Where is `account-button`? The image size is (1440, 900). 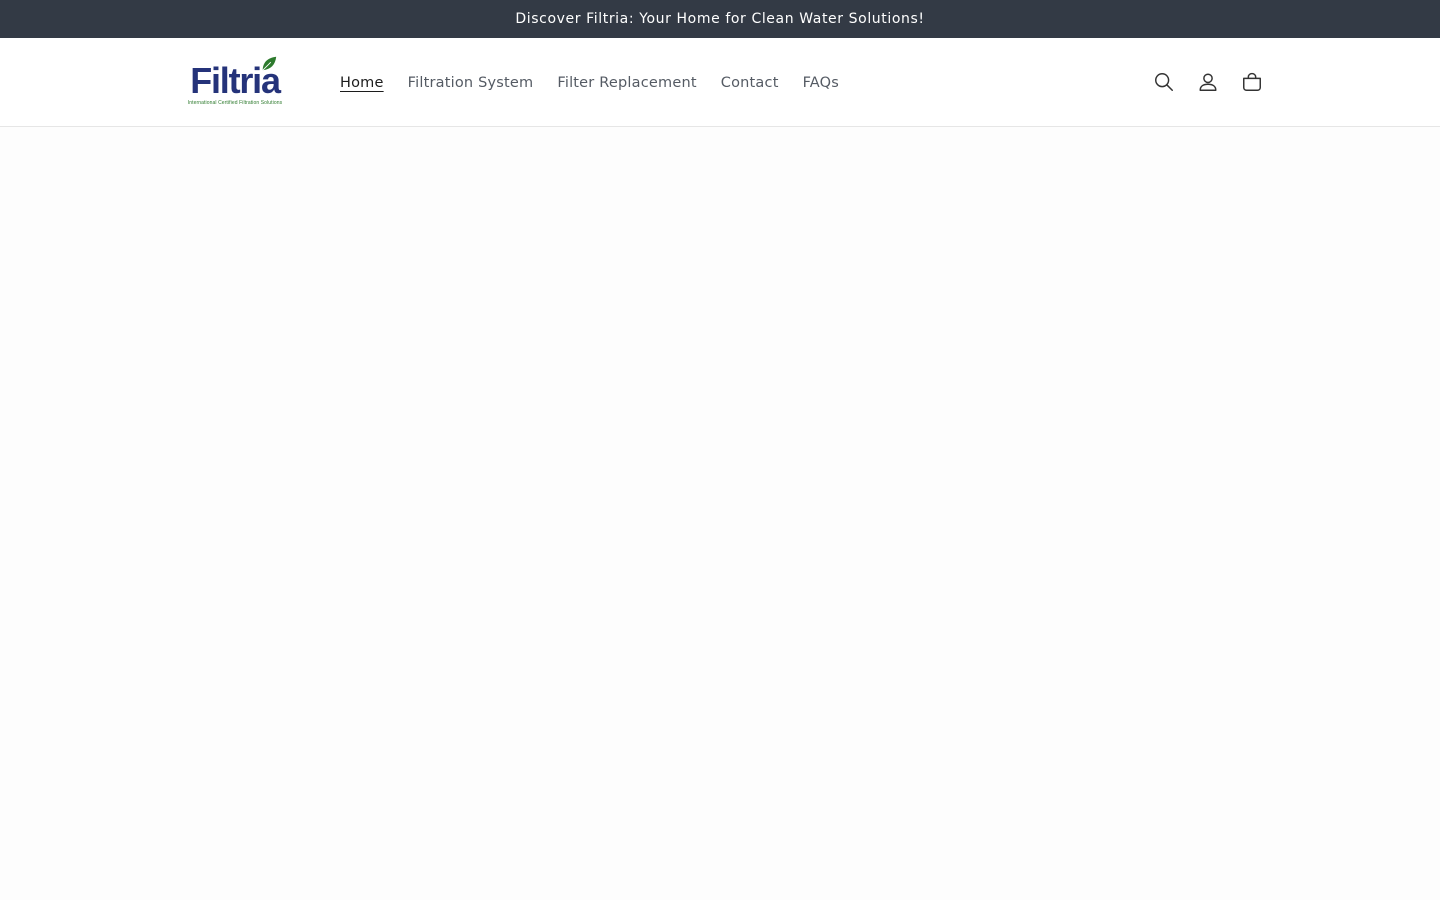 account-button is located at coordinates (1208, 82).